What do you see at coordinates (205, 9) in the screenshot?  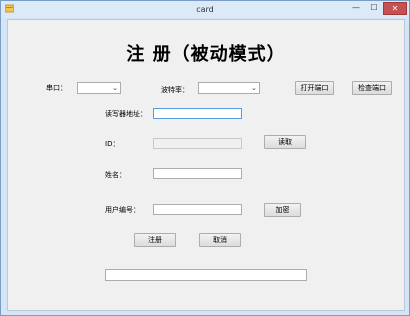 I see `title-bar: card — ☐ ✕` at bounding box center [205, 9].